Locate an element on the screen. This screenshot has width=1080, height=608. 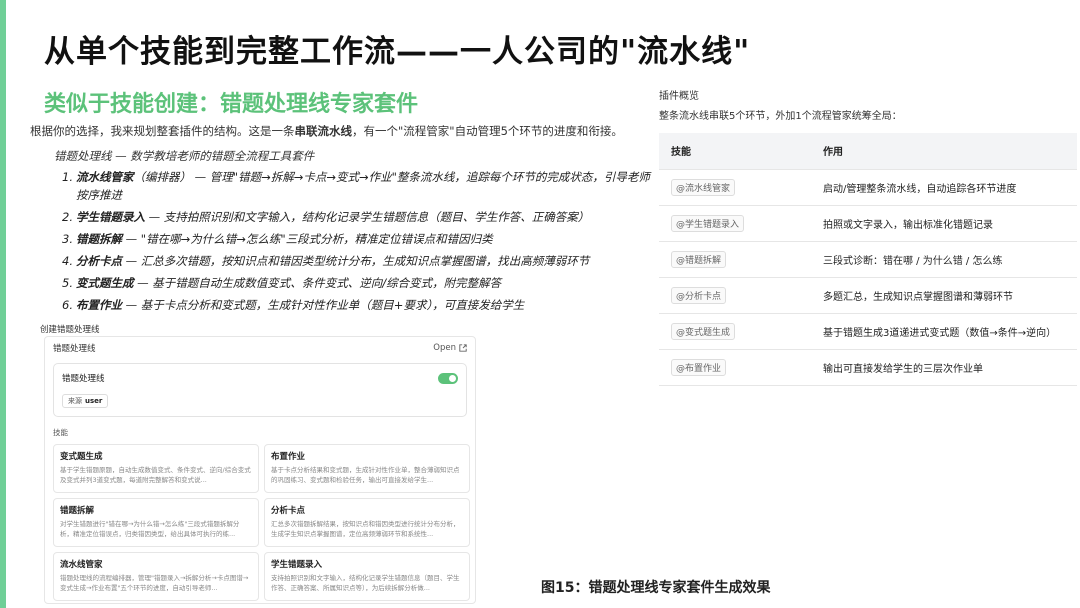
skill-name: 学生错题录入 is located at coordinates (297, 565).